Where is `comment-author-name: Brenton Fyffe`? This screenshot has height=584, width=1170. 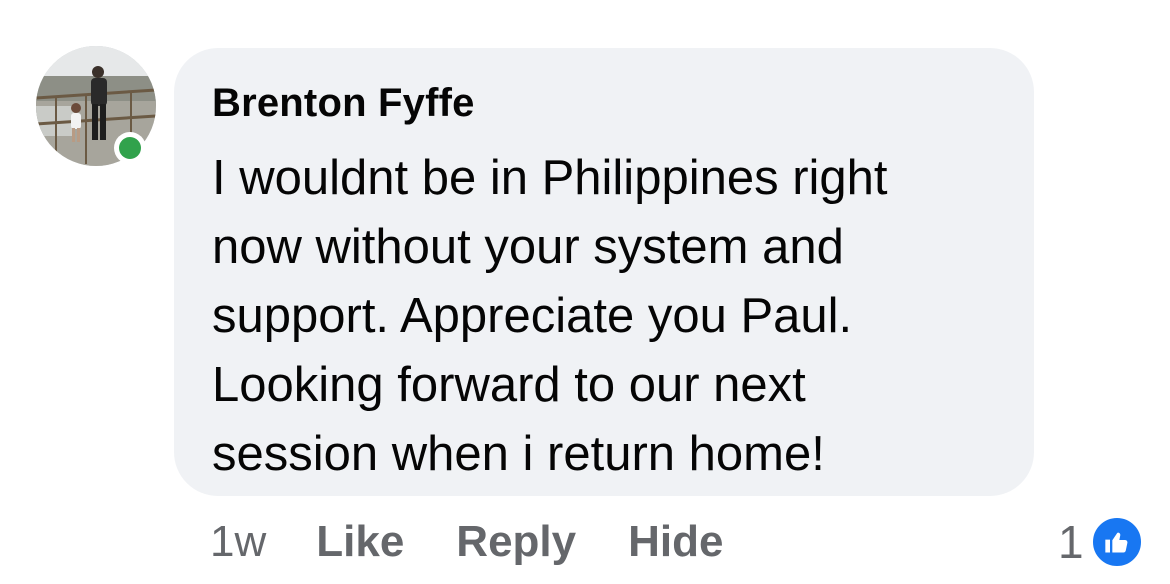 comment-author-name: Brenton Fyffe is located at coordinates (605, 103).